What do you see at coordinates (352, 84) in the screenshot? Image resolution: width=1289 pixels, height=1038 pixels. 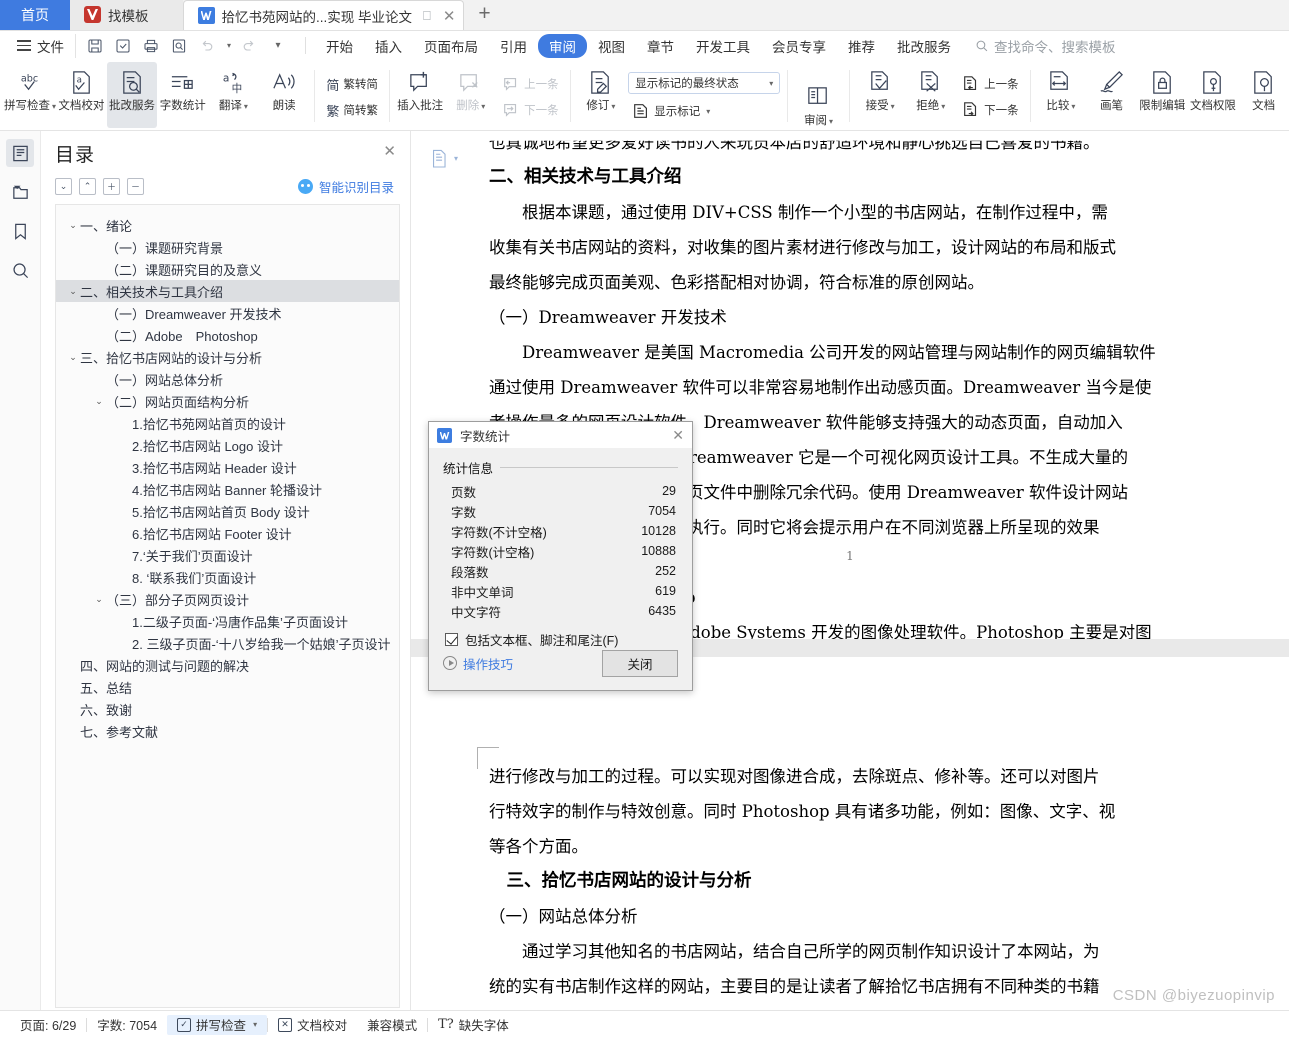 I see `ribbon-trad-to-simp: 简 繁转简` at bounding box center [352, 84].